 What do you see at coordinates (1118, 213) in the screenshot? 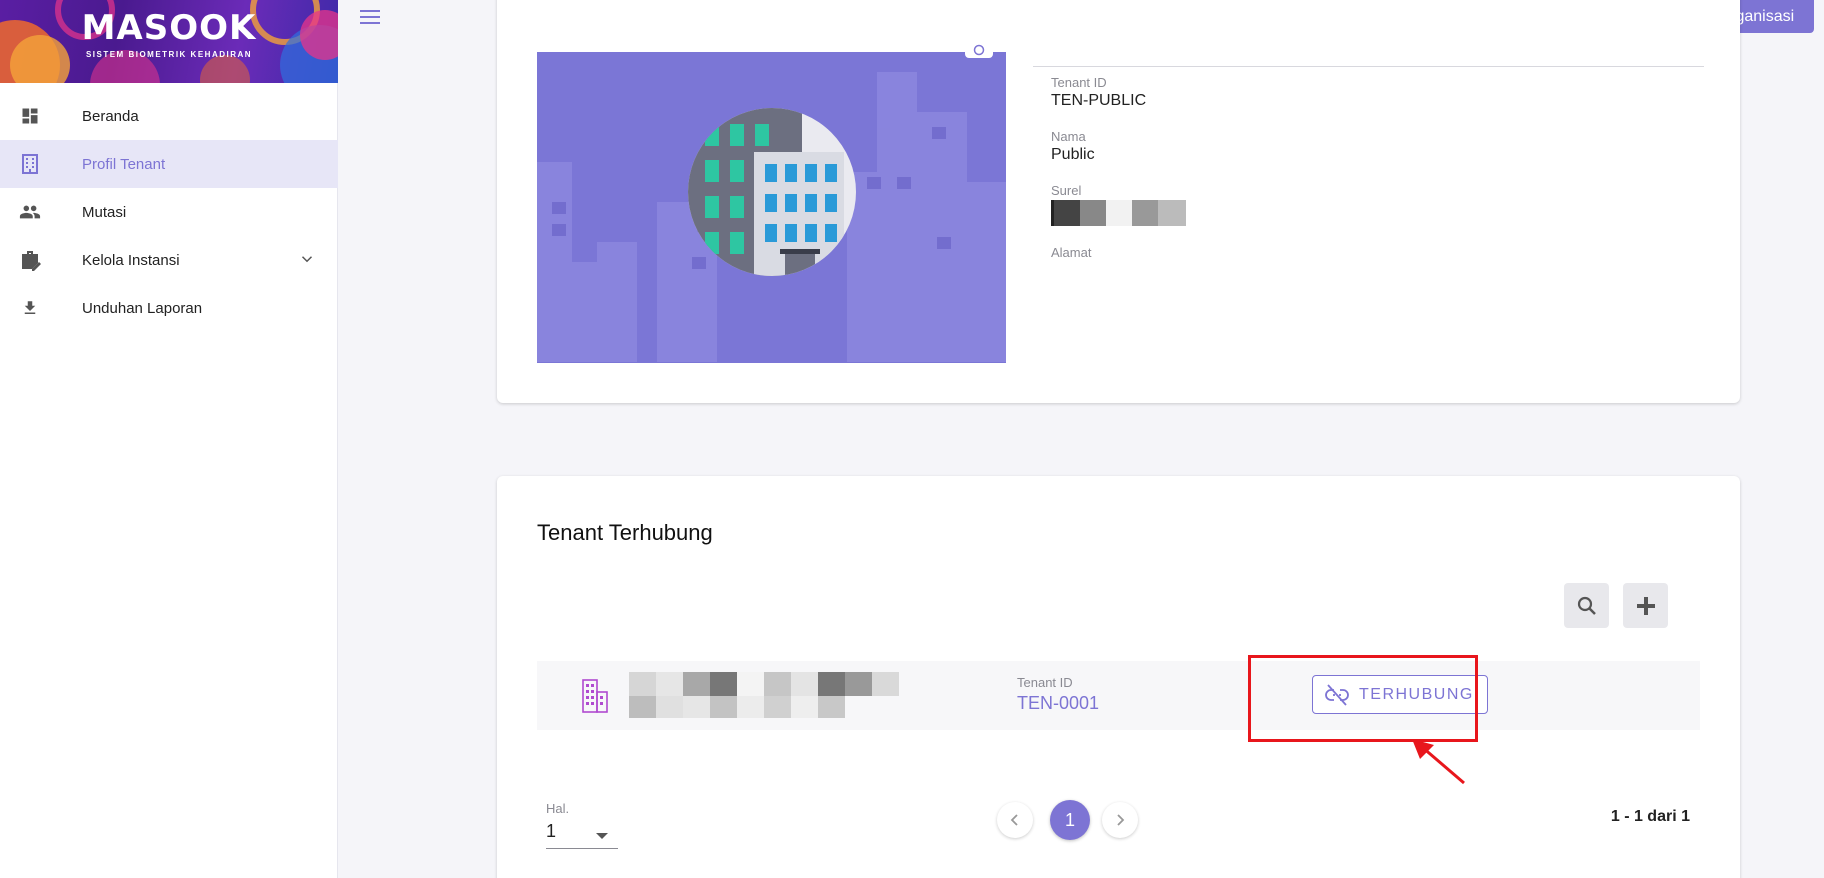
I see `surel-redacted` at bounding box center [1118, 213].